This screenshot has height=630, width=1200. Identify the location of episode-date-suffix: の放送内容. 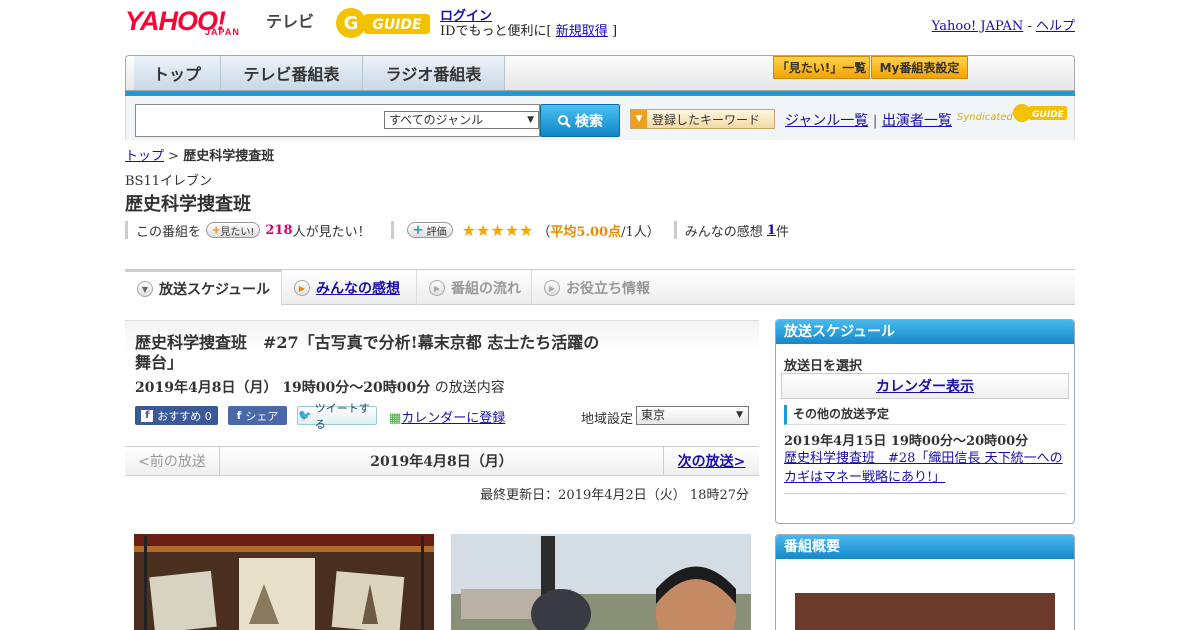
(469, 388).